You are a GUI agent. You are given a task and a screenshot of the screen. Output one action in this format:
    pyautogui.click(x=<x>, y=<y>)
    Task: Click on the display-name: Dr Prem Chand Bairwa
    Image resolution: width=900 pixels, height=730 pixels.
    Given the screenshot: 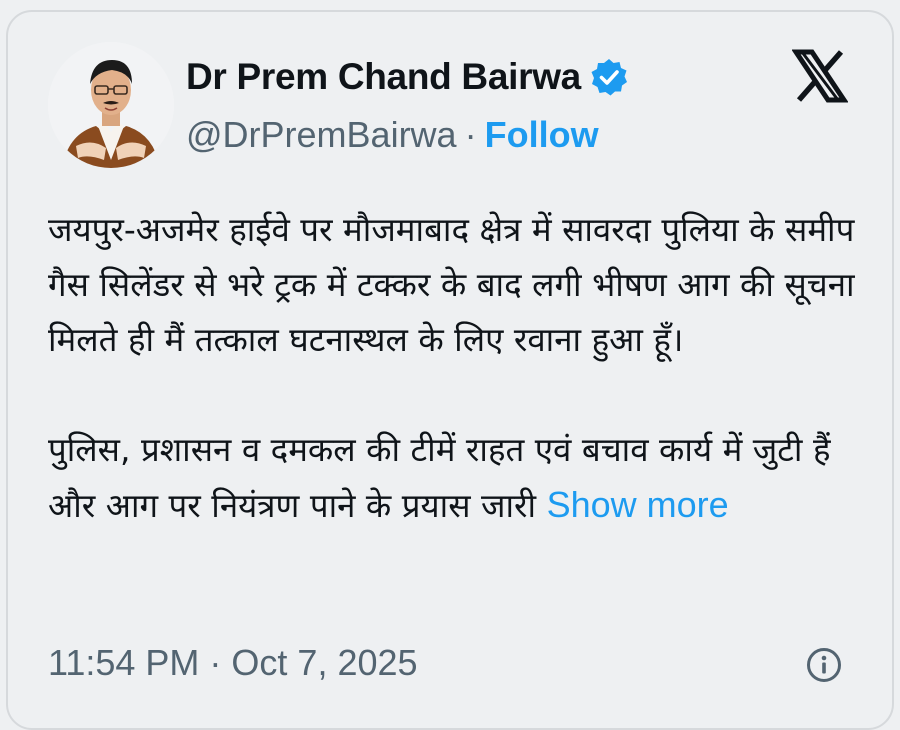 What is the action you would take?
    pyautogui.click(x=383, y=77)
    